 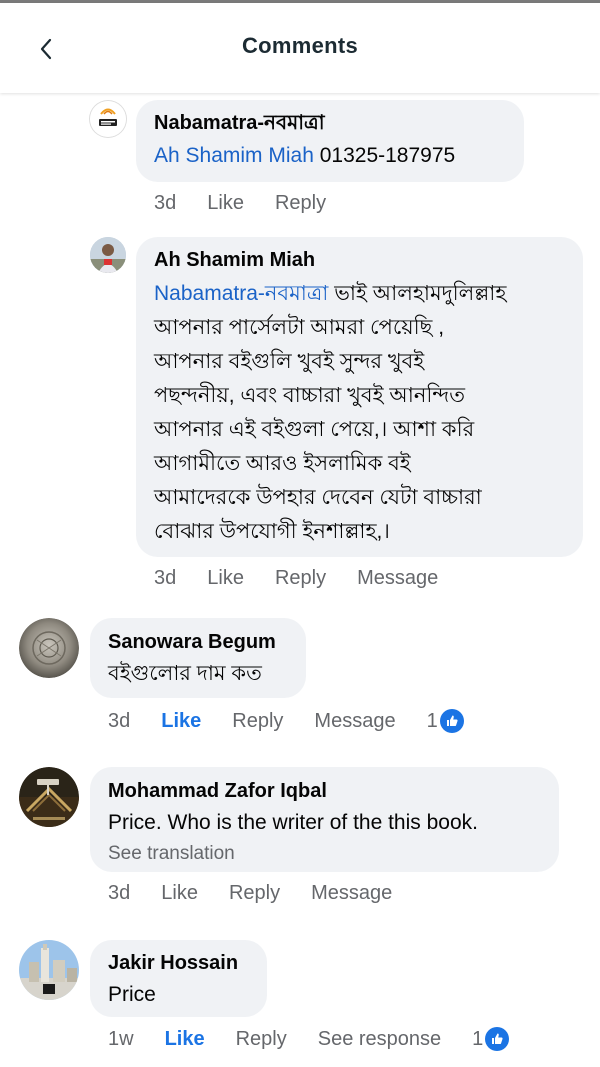 What do you see at coordinates (299, 327) in the screenshot?
I see `comment-line: আপনার পার্সেলটা আমরা পেয়েছি ,` at bounding box center [299, 327].